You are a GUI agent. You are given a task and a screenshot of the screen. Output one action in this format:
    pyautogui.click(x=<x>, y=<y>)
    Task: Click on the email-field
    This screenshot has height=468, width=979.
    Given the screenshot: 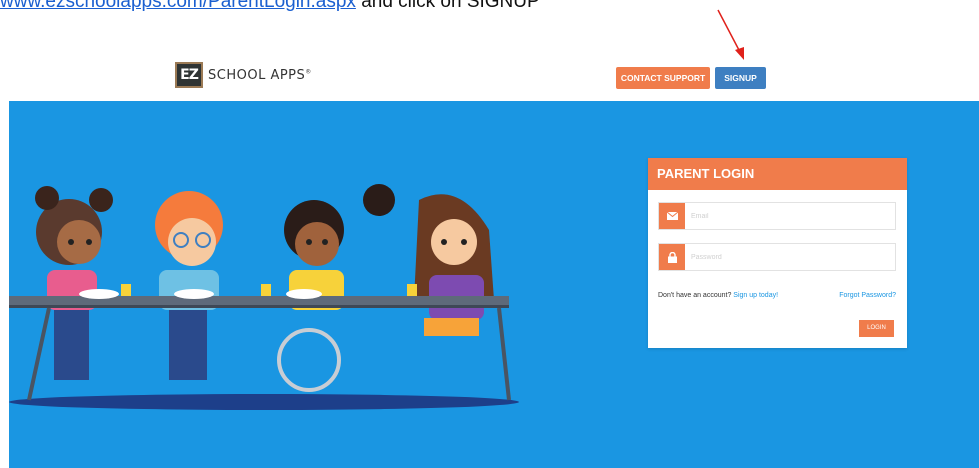 What is the action you would take?
    pyautogui.click(x=777, y=216)
    